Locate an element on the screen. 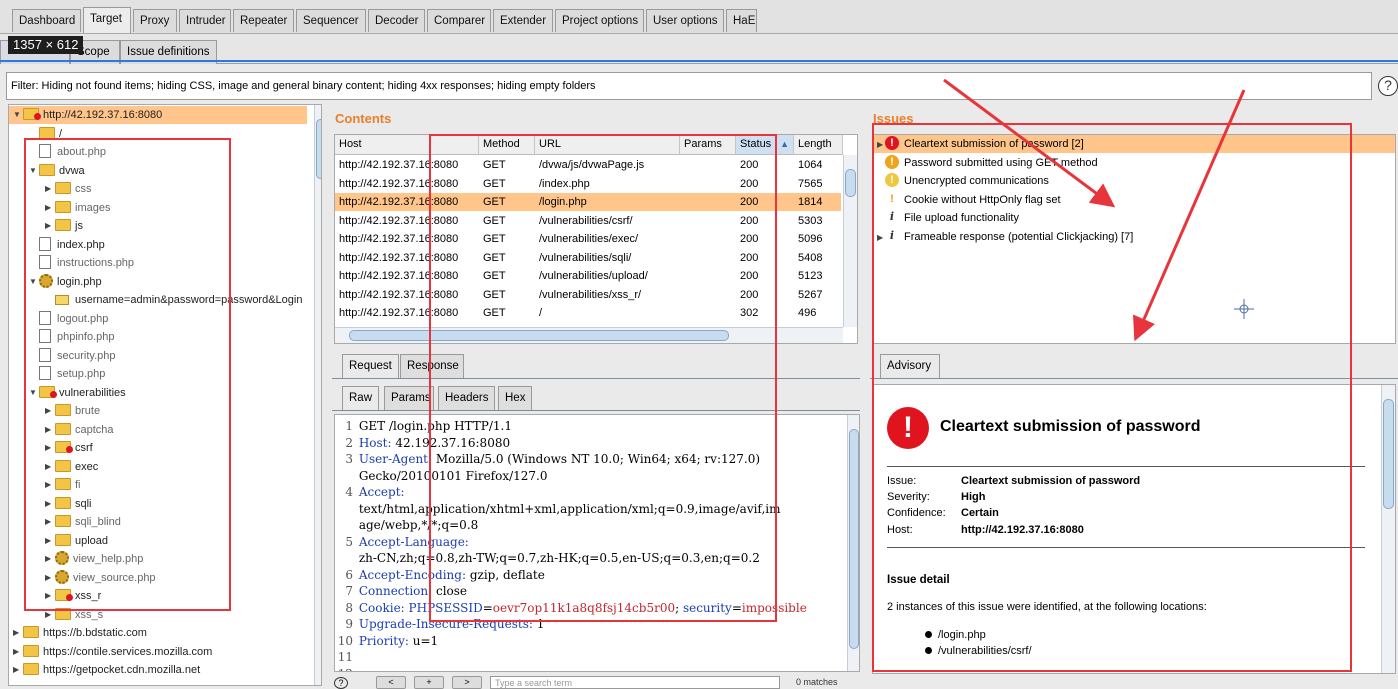  sort-ascending-icon: ▲ is located at coordinates (784, 144).